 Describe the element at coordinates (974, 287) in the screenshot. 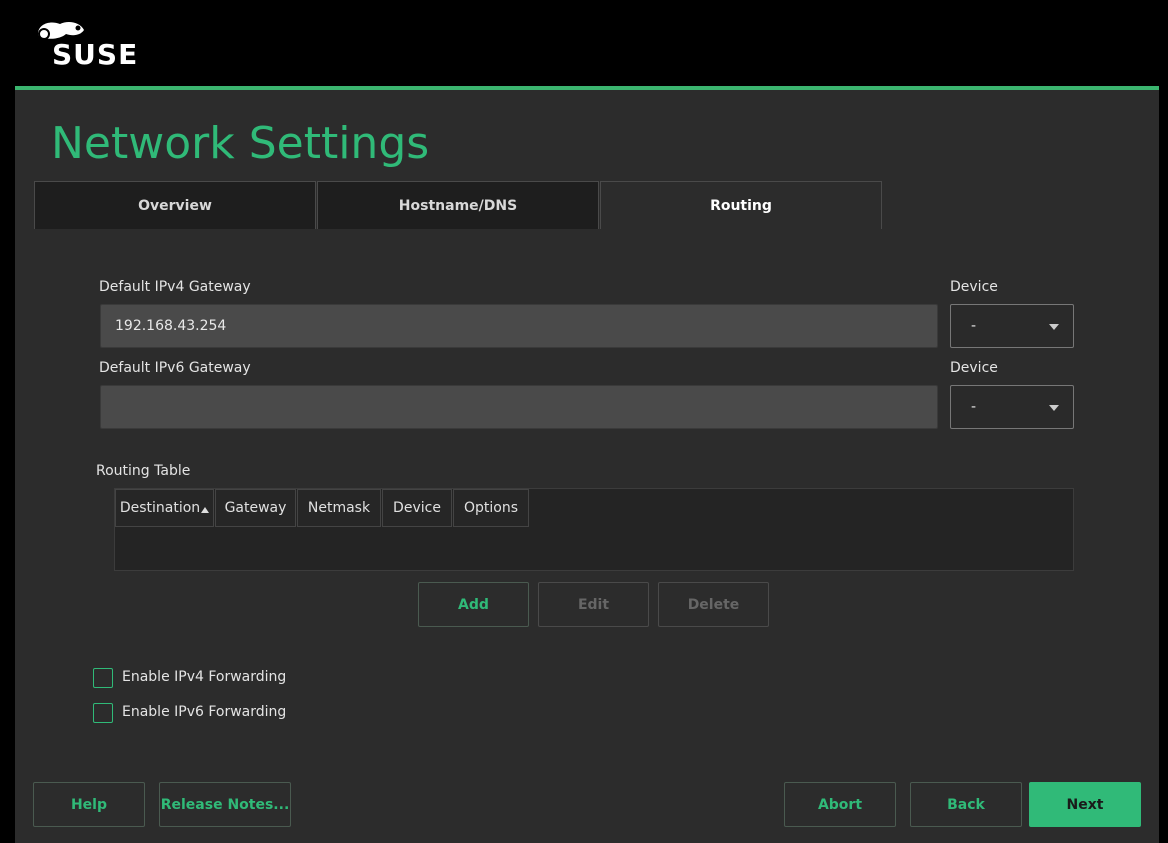

I see `ipv4-device-label: Device` at that location.